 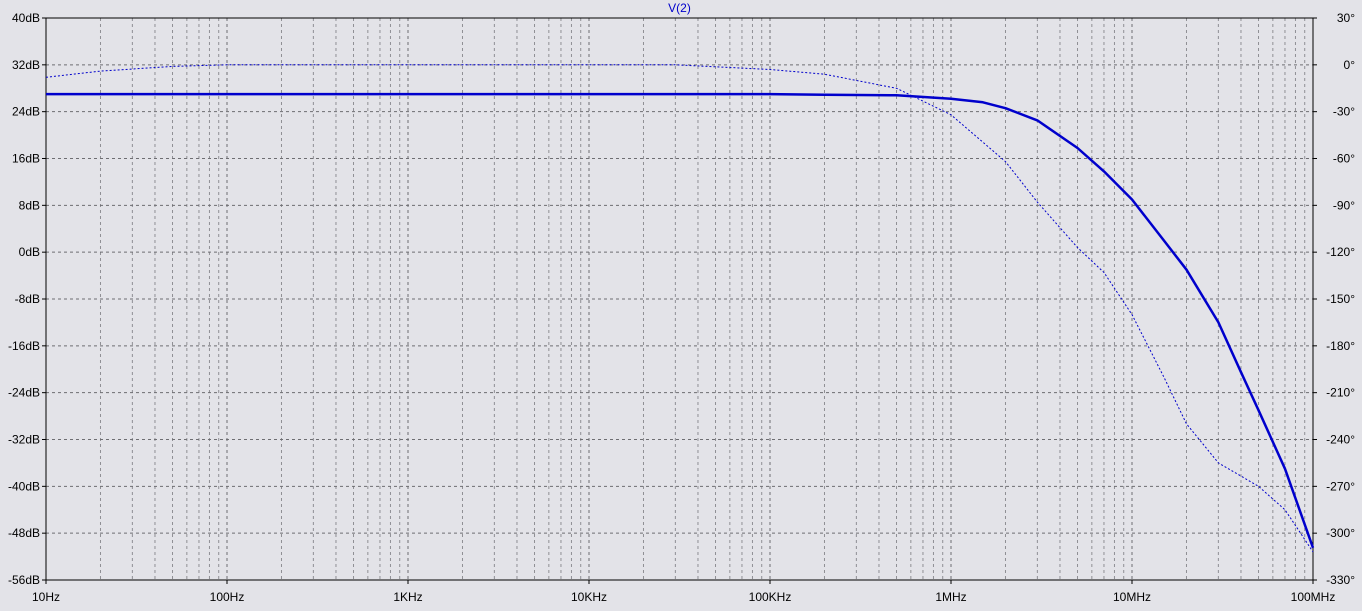 What do you see at coordinates (1340, 252) in the screenshot?
I see `right-tick-label: -120°` at bounding box center [1340, 252].